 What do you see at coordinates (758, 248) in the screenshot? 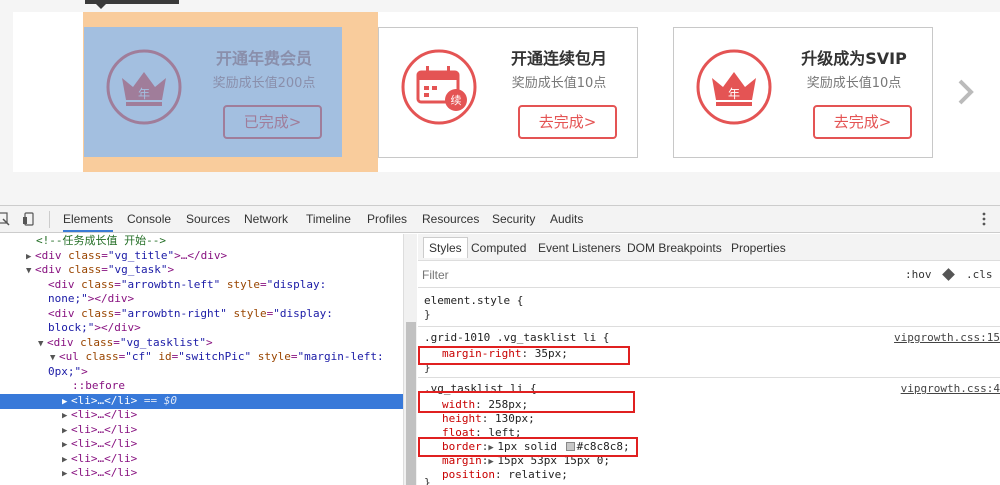
I see `tab-properties: Properties` at bounding box center [758, 248].